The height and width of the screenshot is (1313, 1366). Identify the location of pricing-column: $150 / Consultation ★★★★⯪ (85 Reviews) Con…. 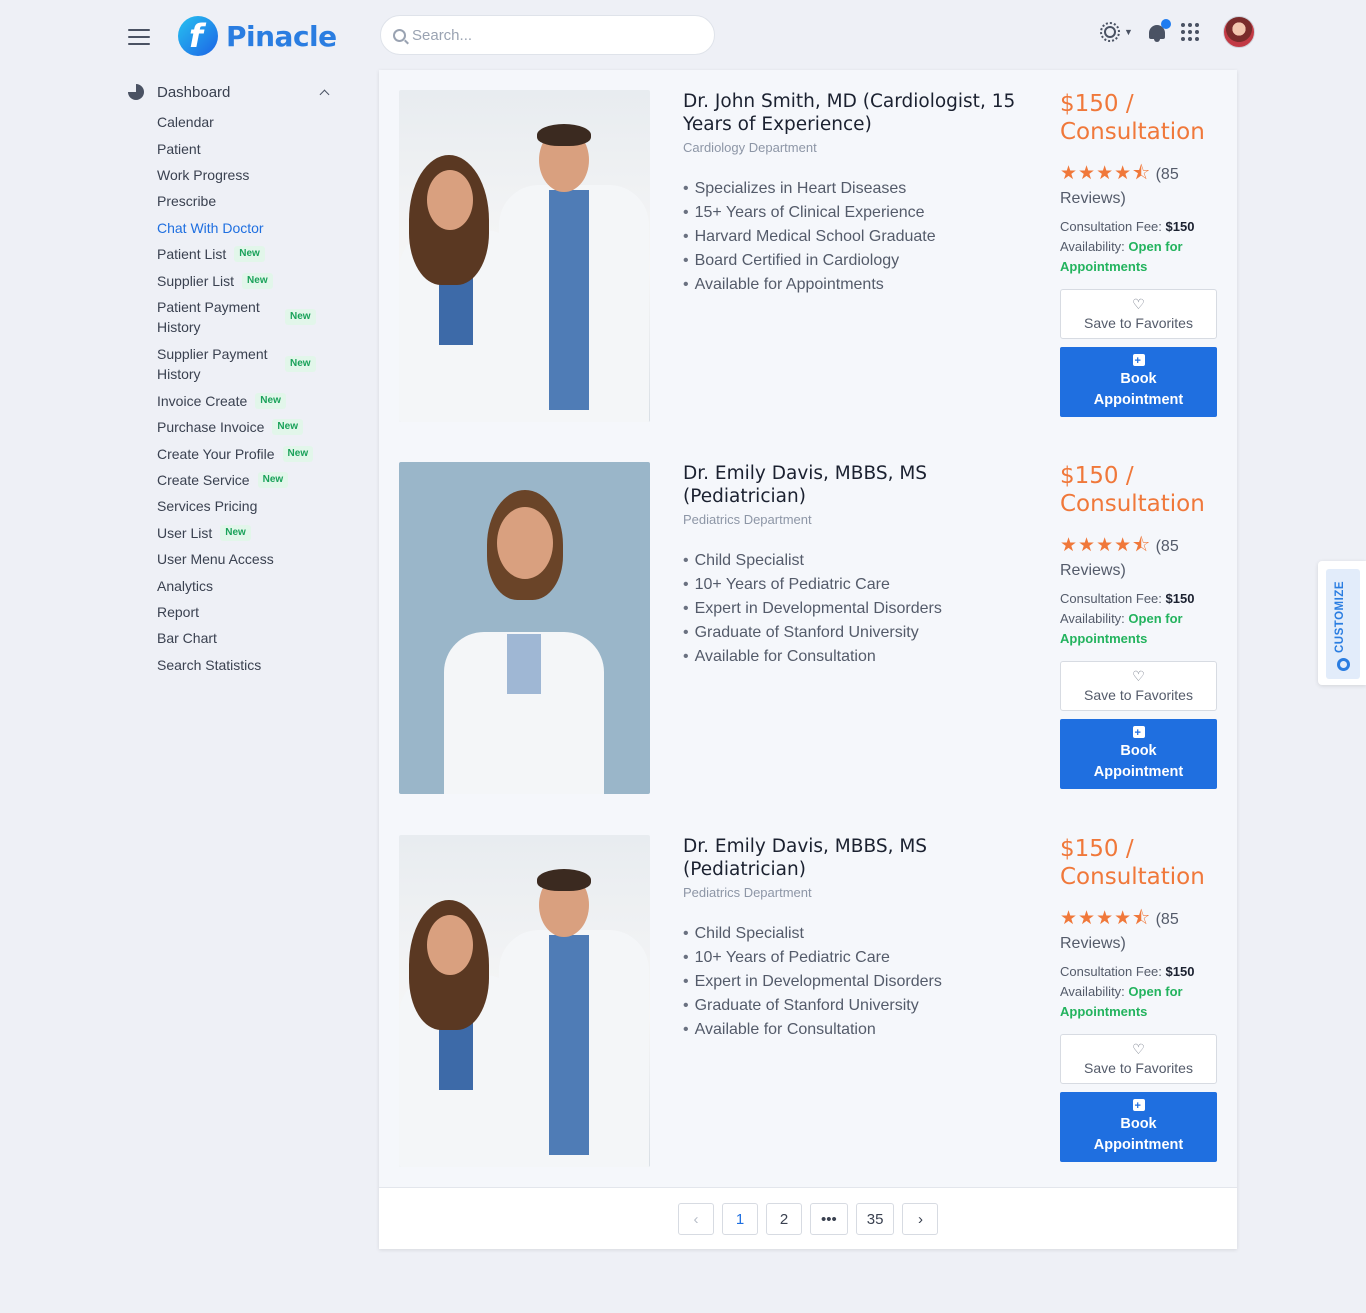
(1138, 625).